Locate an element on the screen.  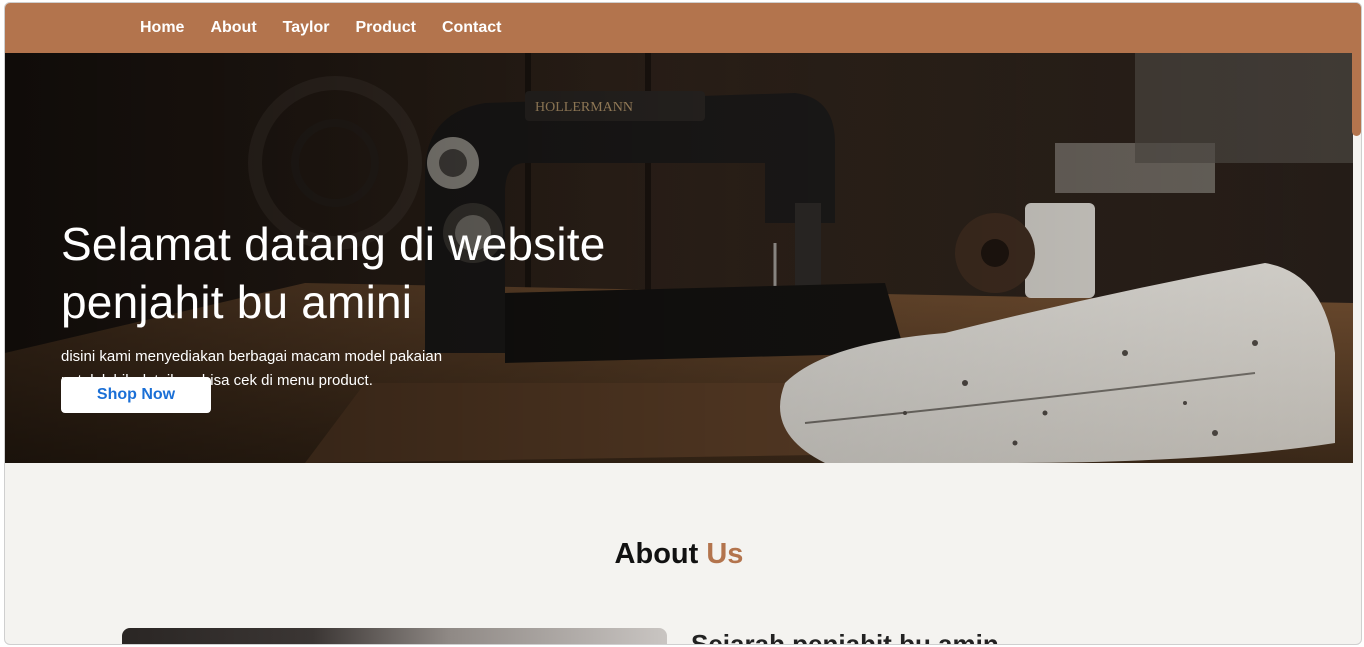
hero-title-line-2: penjahit bu amini is located at coordinates (237, 302).